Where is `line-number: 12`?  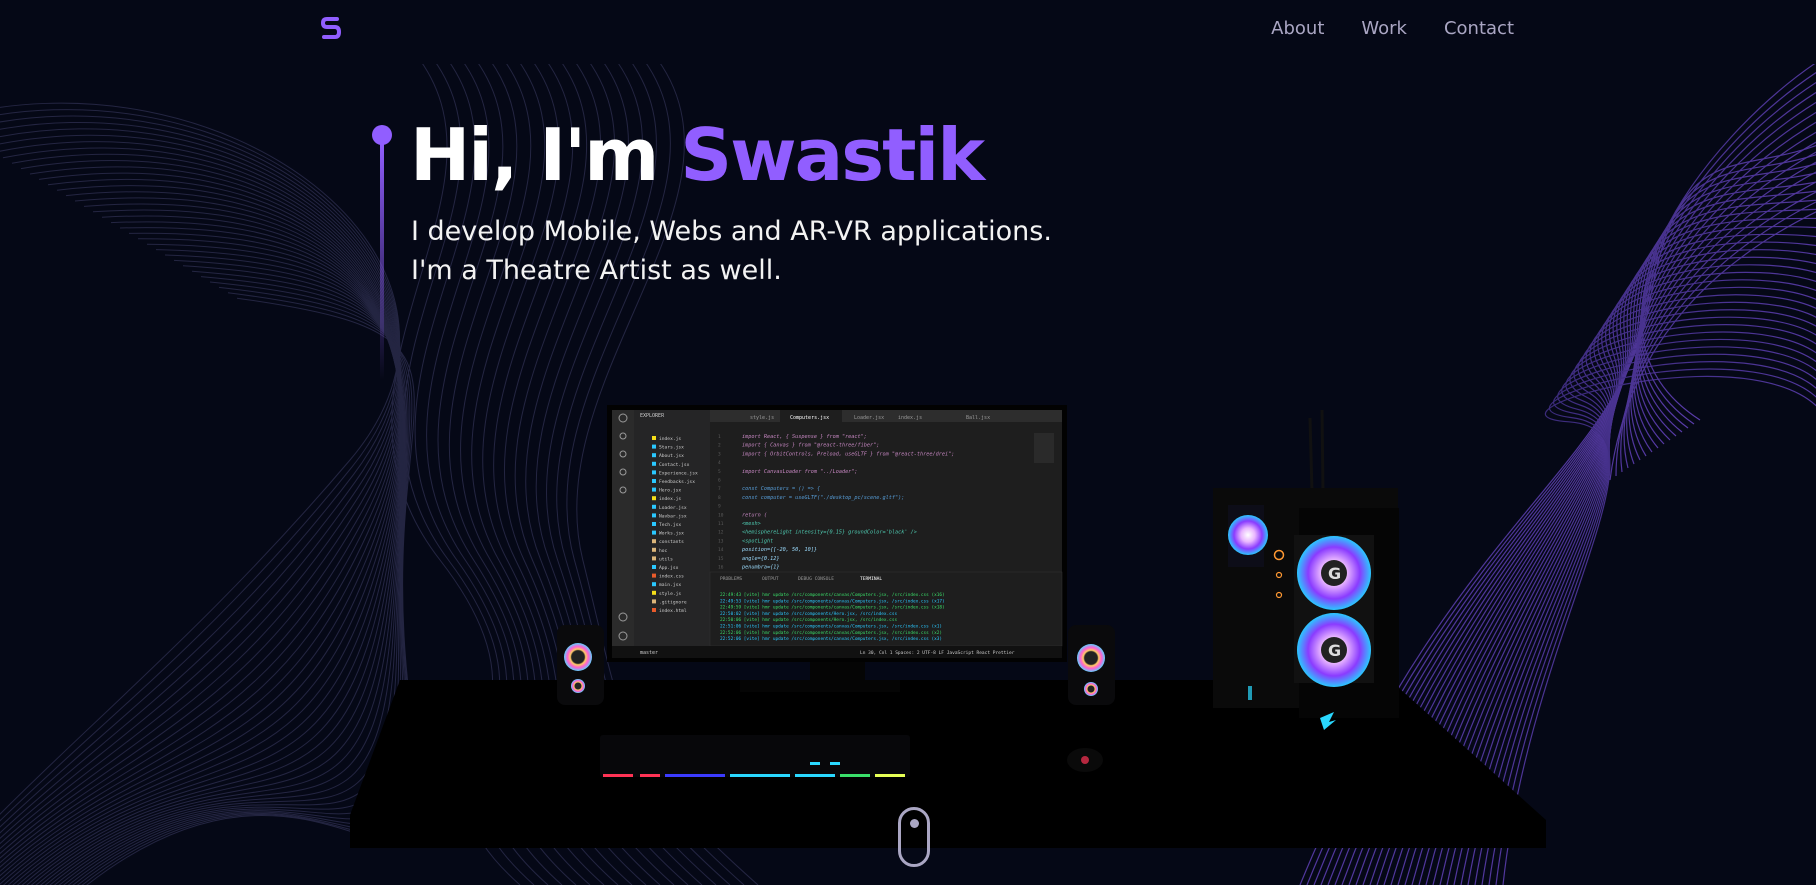 line-number: 12 is located at coordinates (721, 533).